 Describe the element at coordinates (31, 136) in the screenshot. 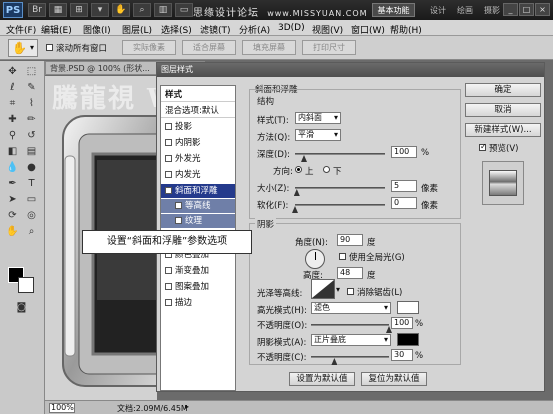

I see `history-brush-tool-icon: ↺` at that location.